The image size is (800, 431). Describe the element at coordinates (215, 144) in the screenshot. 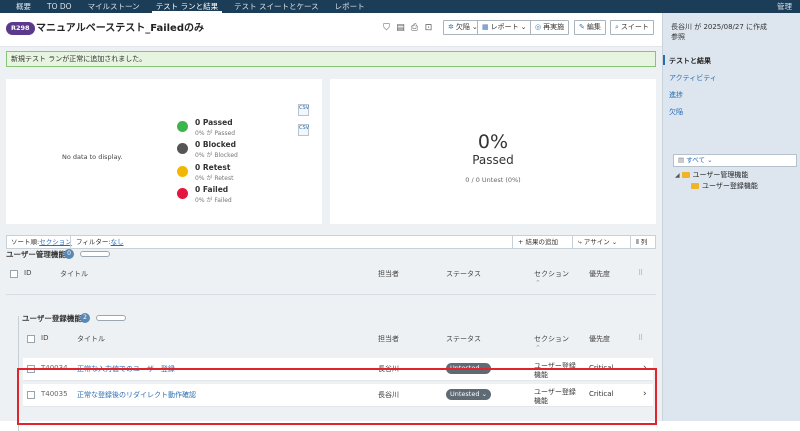

I see `blocked-count: 0 Blocked` at that location.